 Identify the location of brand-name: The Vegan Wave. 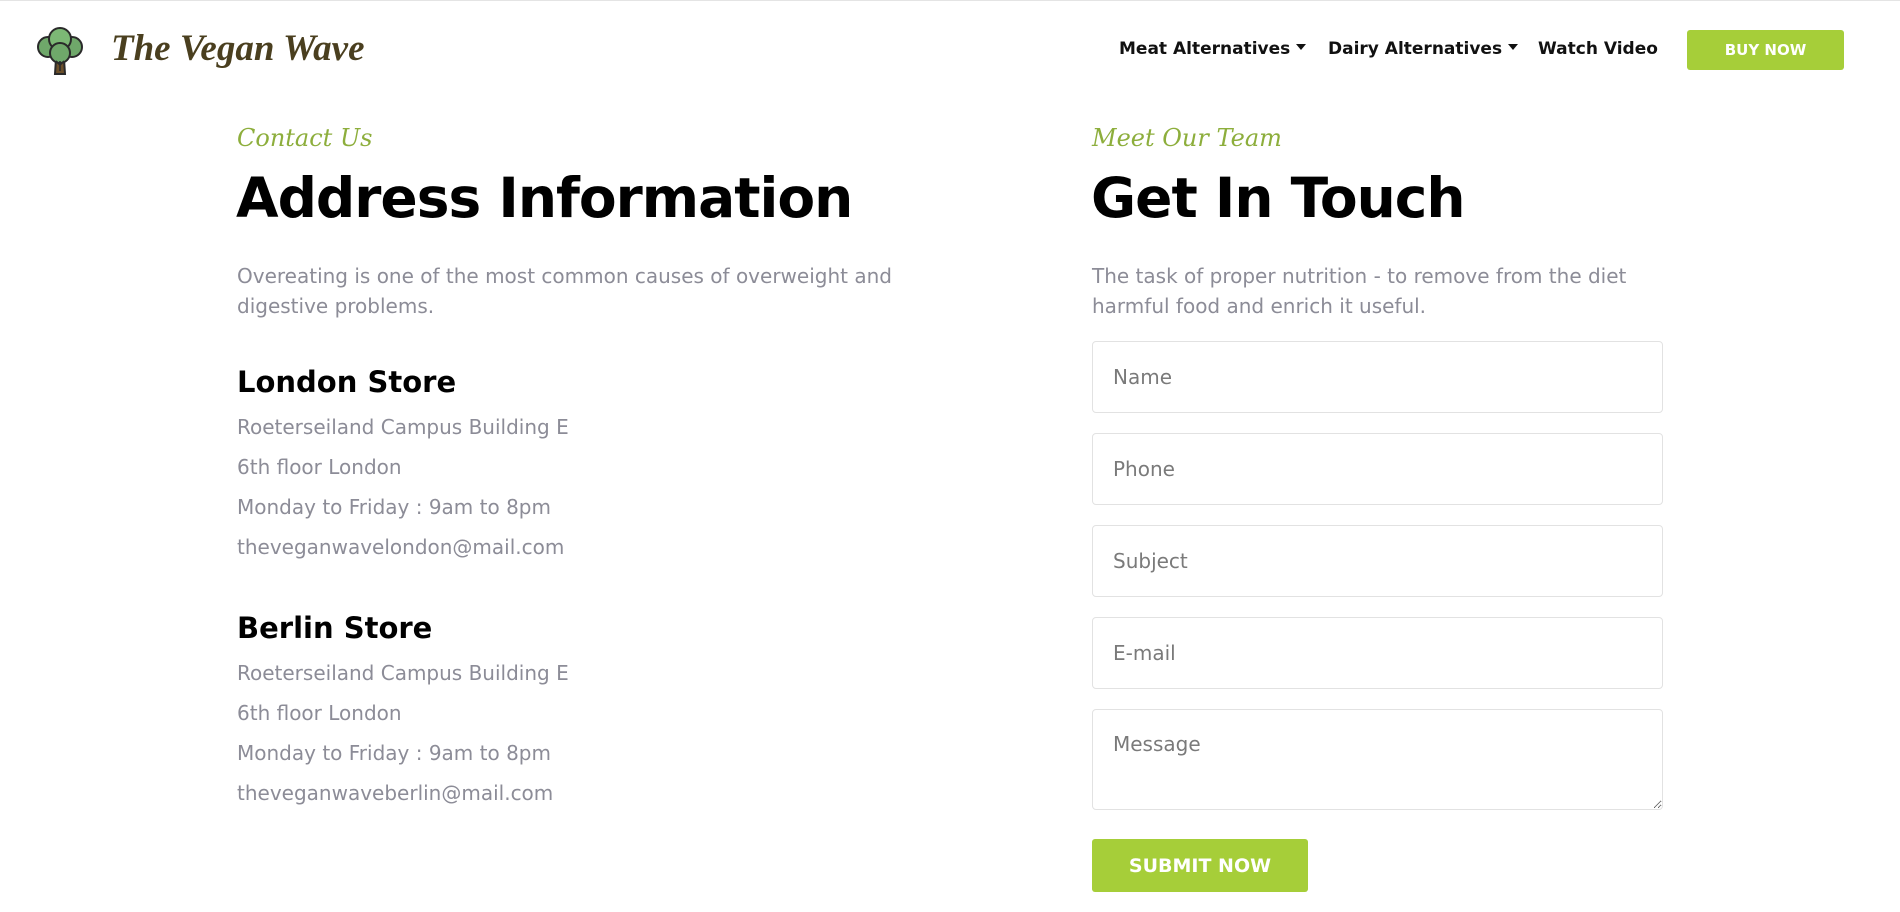
(238, 48).